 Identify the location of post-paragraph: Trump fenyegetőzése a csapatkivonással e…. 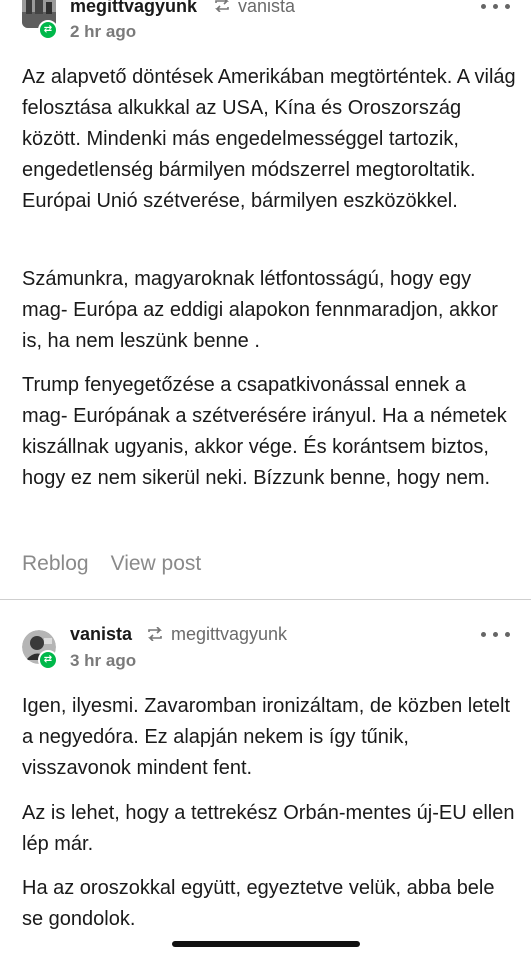
(264, 431).